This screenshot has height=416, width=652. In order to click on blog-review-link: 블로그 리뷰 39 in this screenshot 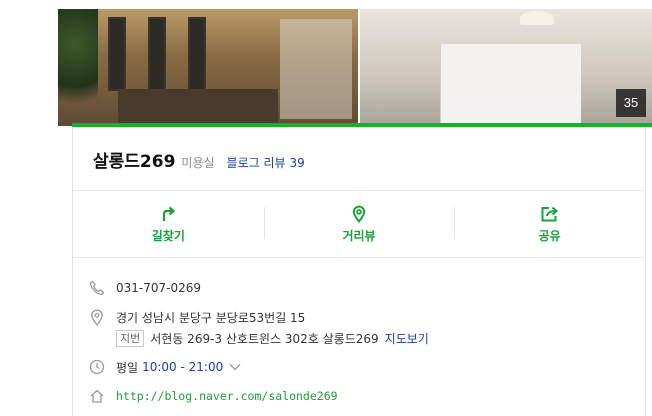, I will do `click(266, 162)`.